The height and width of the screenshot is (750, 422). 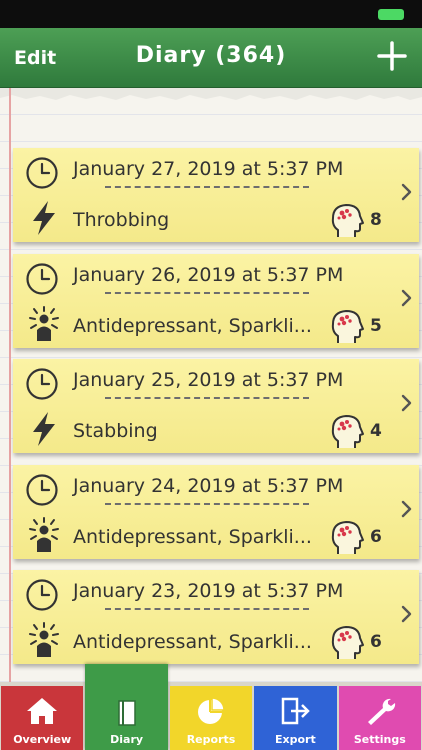 What do you see at coordinates (376, 431) in the screenshot?
I see `pain-level: 4` at bounding box center [376, 431].